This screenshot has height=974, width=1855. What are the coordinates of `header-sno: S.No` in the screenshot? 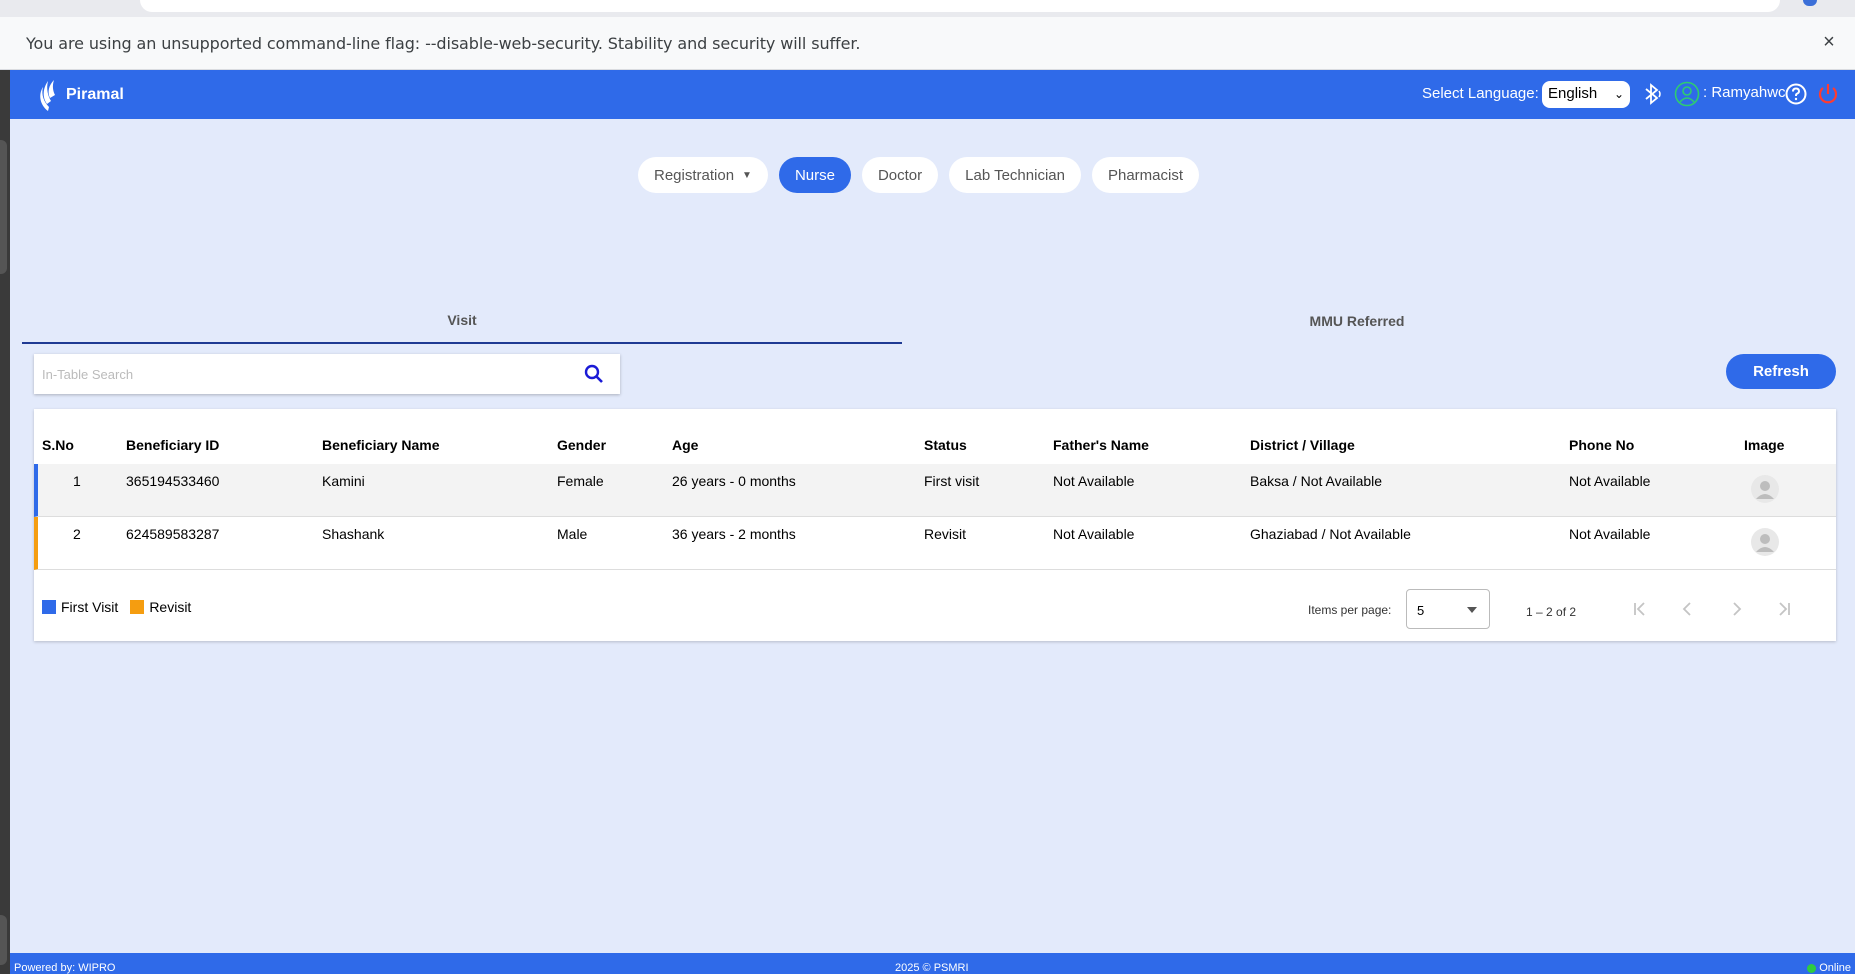 It's located at (58, 445).